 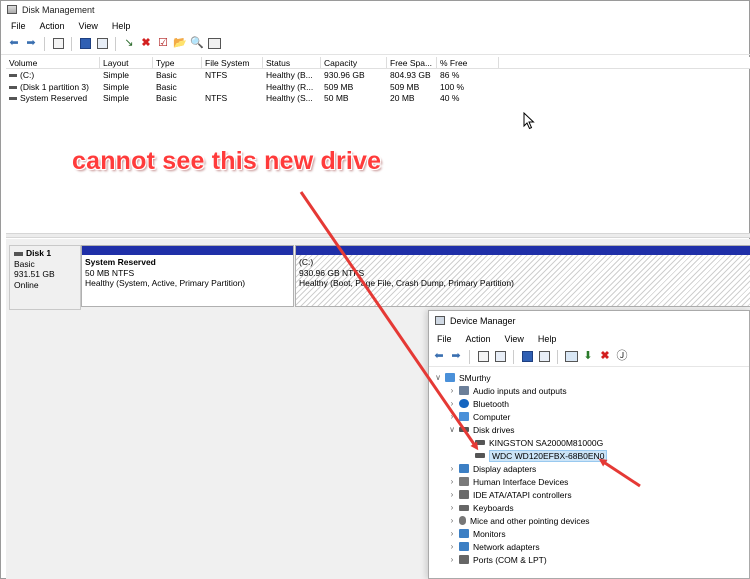 I want to click on settings-panel-icon, so click(x=214, y=44).